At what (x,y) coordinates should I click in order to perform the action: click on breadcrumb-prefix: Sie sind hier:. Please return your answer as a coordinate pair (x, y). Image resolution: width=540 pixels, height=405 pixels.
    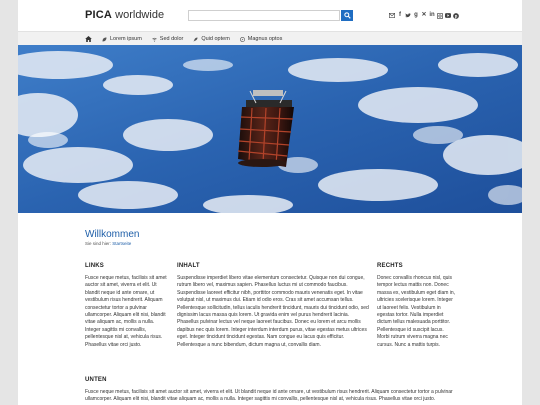
    Looking at the image, I should click on (98, 243).